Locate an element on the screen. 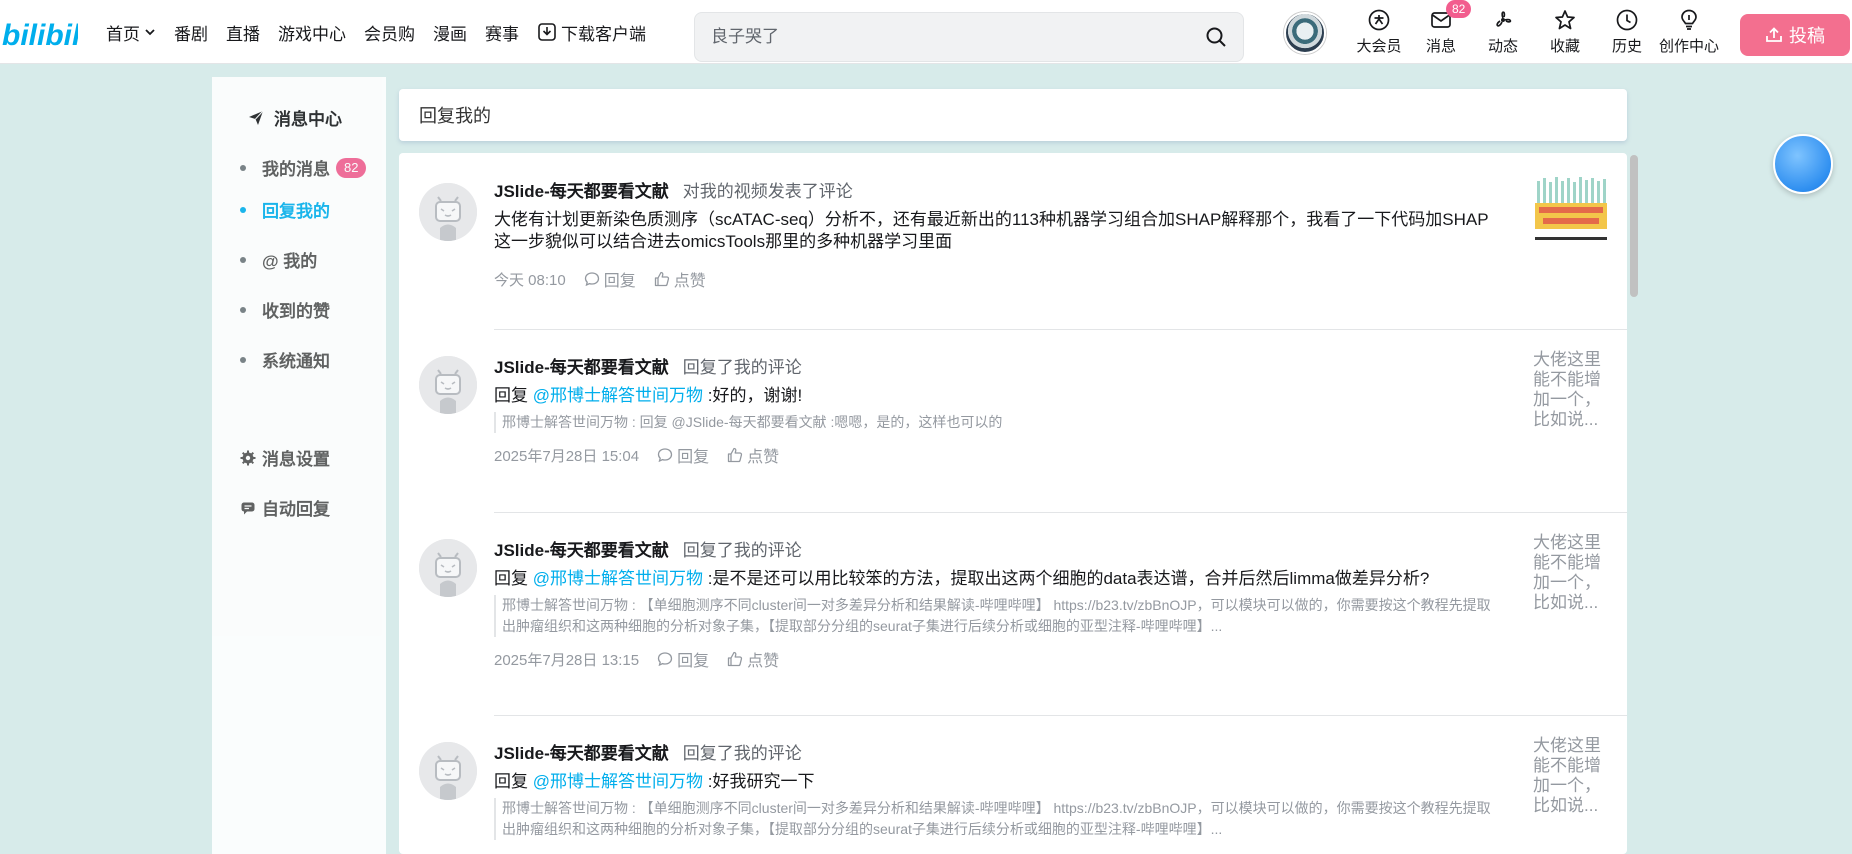  main-nav: 首页 番剧 直播 游戏中心 会员购 漫画 赛事 下载客户端 is located at coordinates (385, 32).